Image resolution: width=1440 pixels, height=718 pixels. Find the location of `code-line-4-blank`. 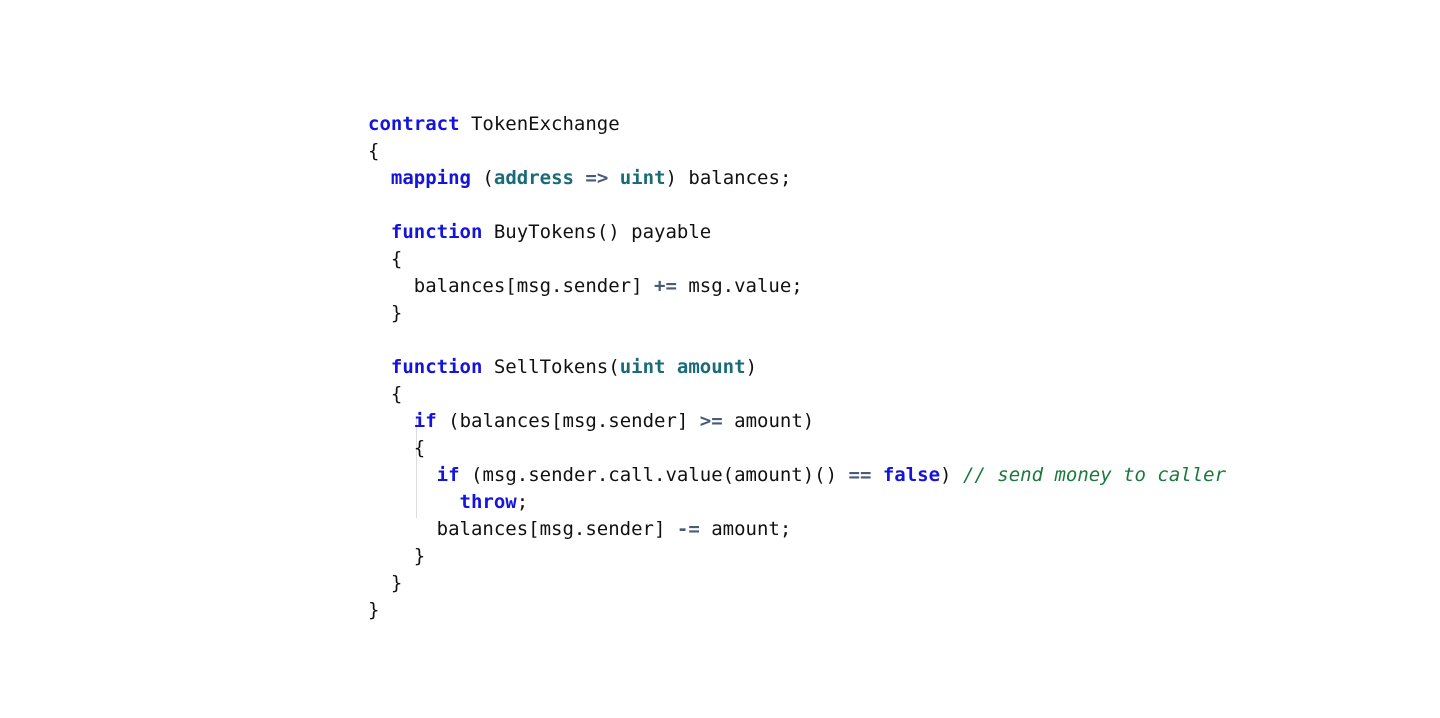

code-line-4-blank is located at coordinates (797, 205).